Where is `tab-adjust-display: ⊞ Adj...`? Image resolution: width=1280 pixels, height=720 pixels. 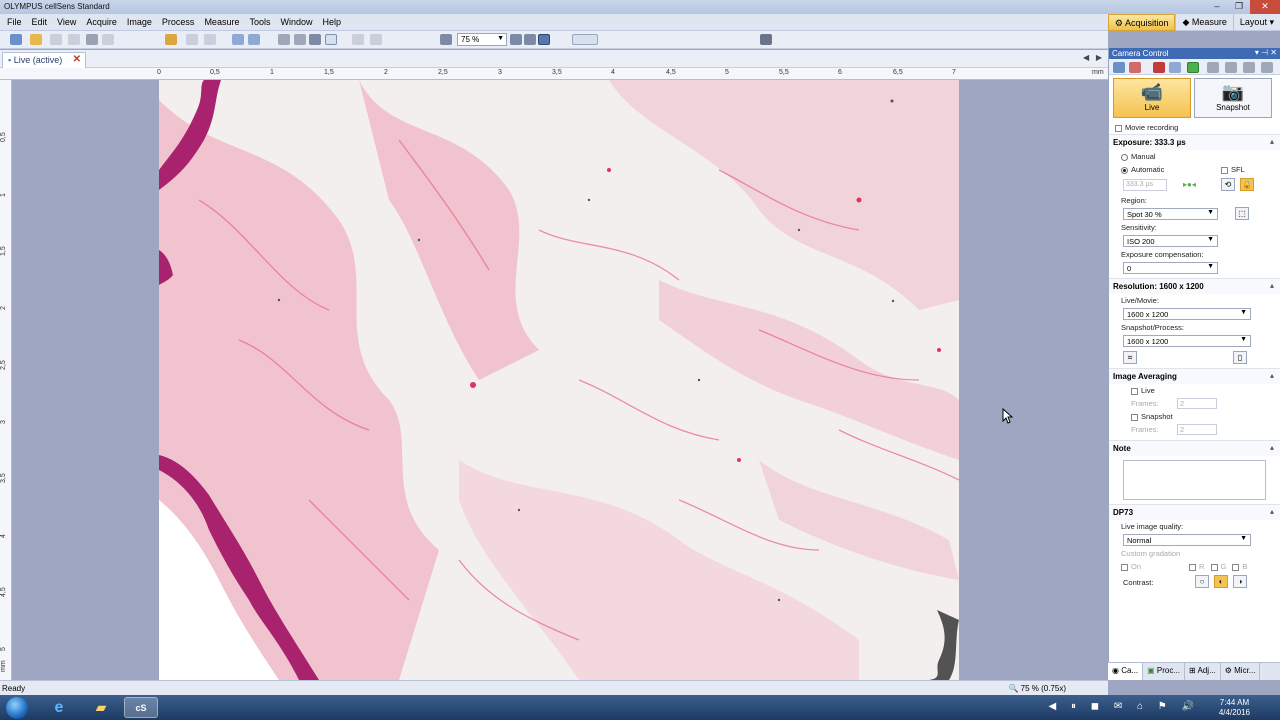
tab-adjust-display: ⊞ Adj... is located at coordinates (1203, 671).